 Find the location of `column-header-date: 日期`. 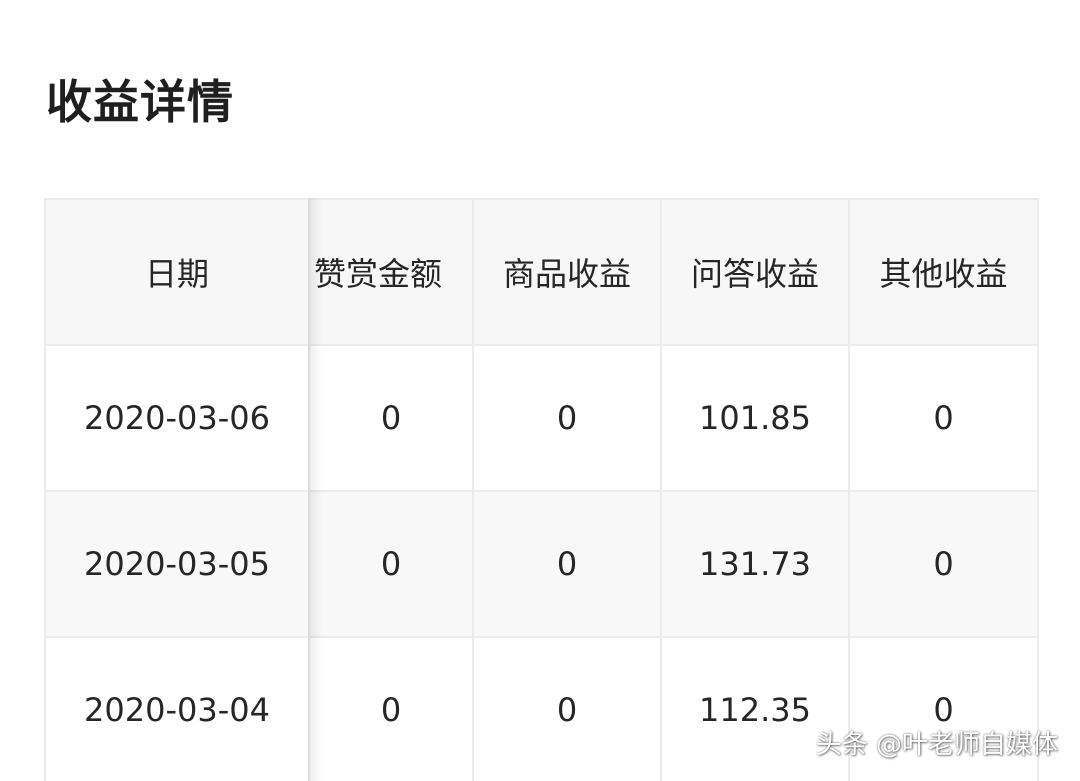

column-header-date: 日期 is located at coordinates (177, 272).